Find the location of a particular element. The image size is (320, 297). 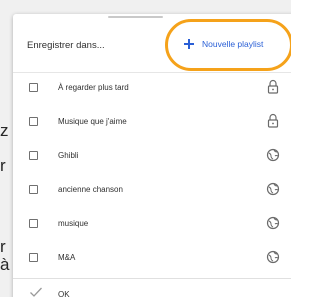

playlist-label: Ghibli is located at coordinates (68, 155).